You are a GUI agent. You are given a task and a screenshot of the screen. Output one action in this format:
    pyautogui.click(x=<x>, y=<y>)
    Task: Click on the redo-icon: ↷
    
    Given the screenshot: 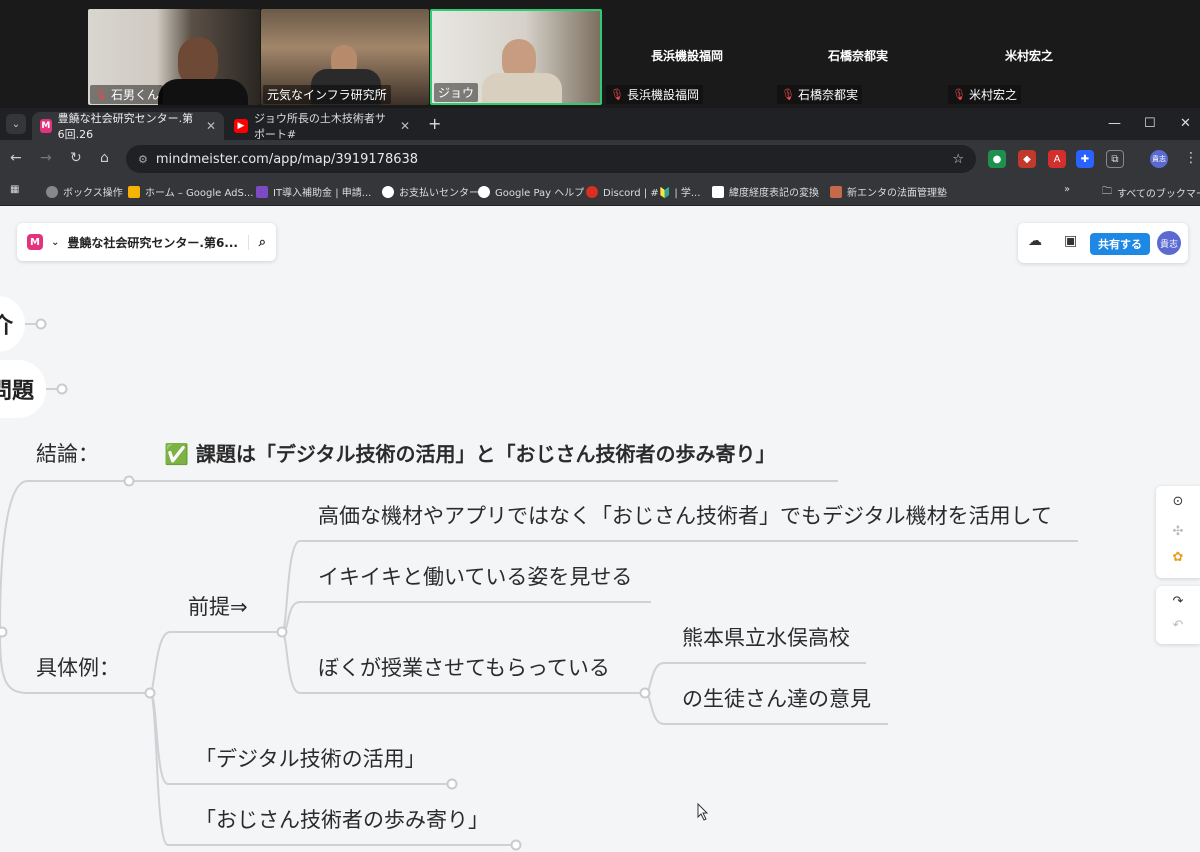 What is the action you would take?
    pyautogui.click(x=1178, y=601)
    